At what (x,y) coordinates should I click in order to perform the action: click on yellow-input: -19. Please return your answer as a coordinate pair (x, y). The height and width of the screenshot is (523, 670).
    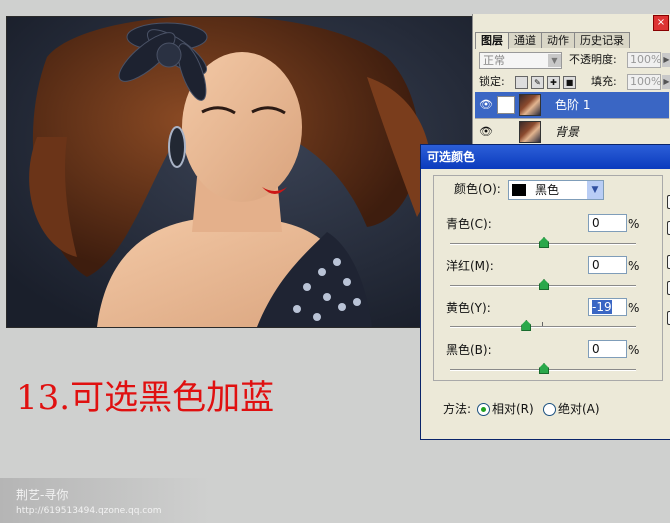
    Looking at the image, I should click on (607, 307).